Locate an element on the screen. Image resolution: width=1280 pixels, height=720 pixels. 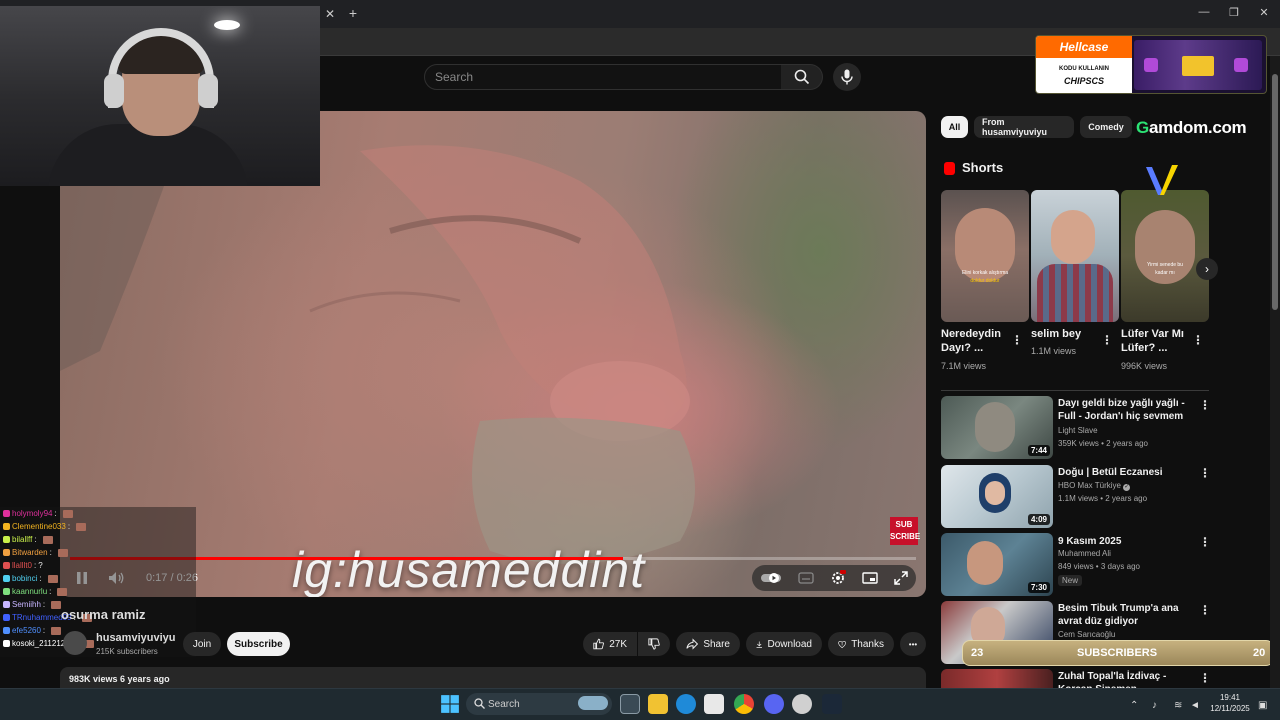
chat-username: efe5260 is located at coordinates (26, 630).